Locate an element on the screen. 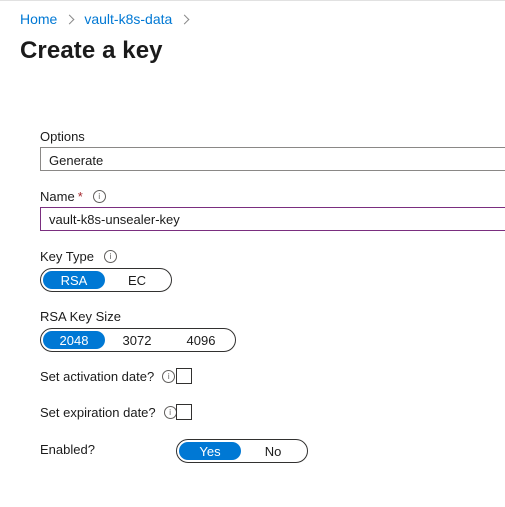 The image size is (505, 507). activation-date-checkbox is located at coordinates (184, 376).